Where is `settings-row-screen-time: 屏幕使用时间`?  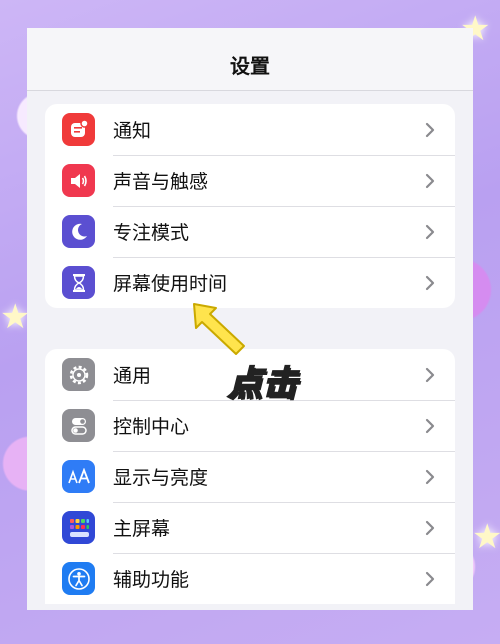 settings-row-screen-time: 屏幕使用时间 is located at coordinates (250, 282).